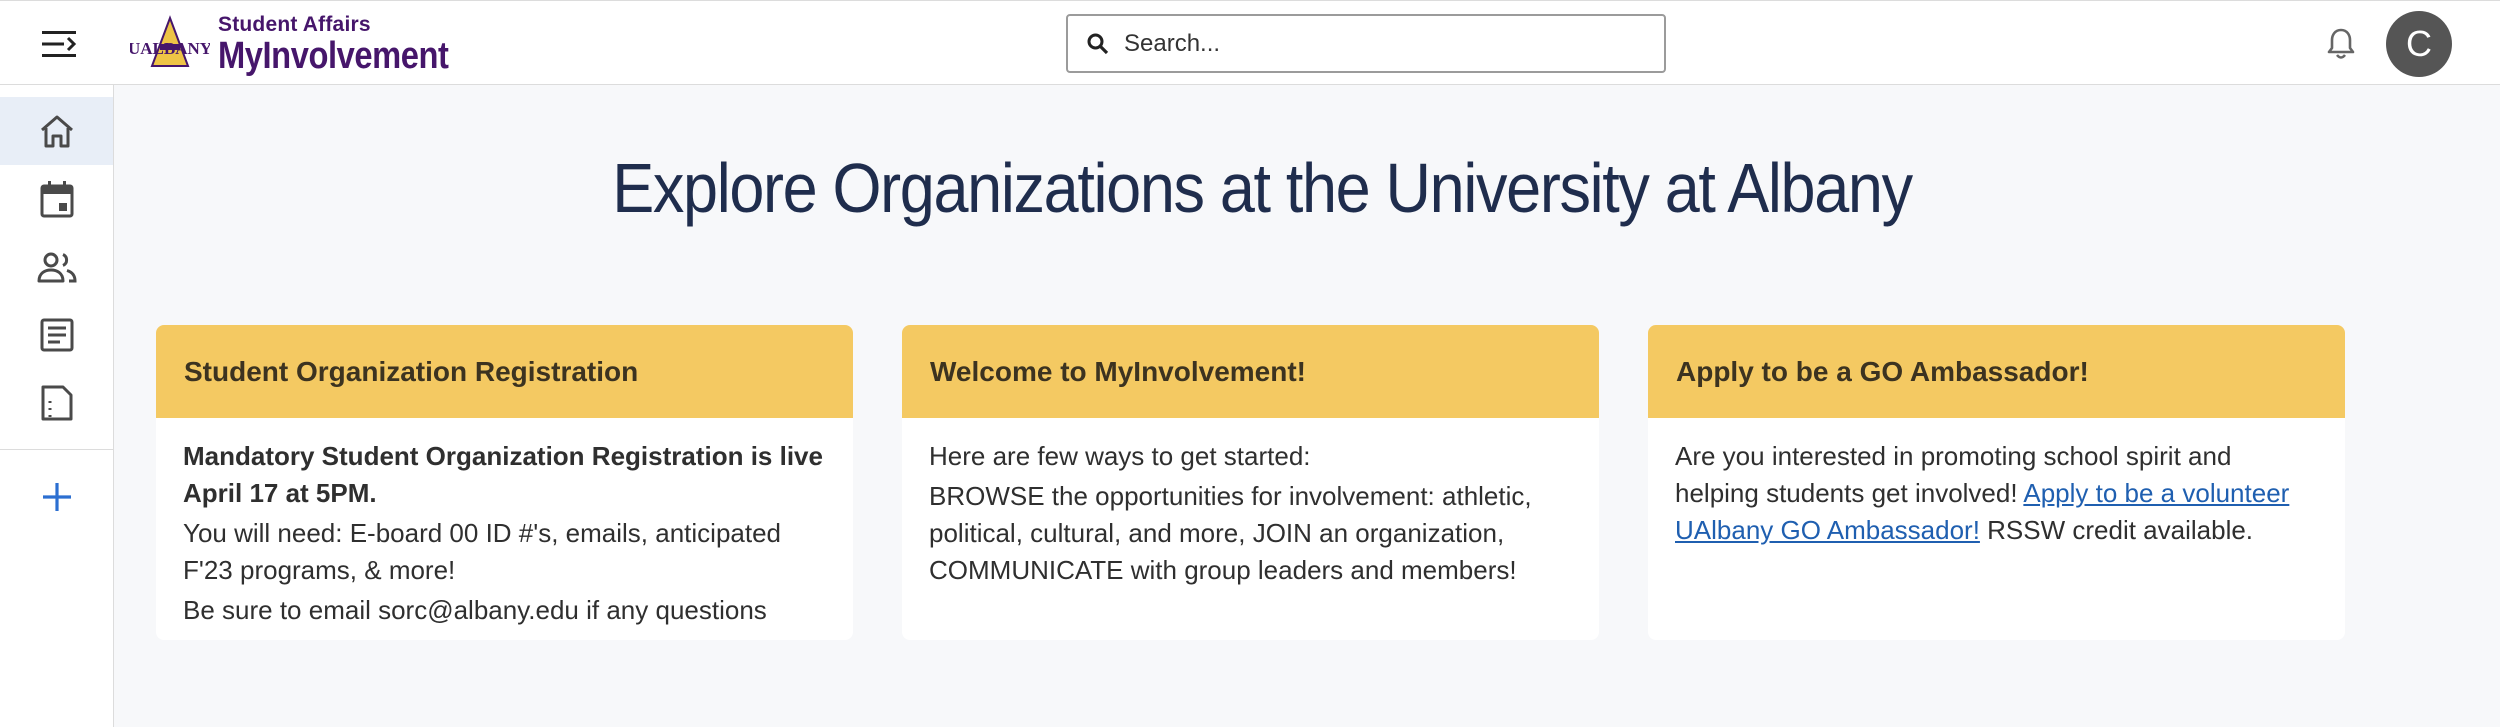 This screenshot has width=2500, height=727. I want to click on avatar-letter: C, so click(2419, 43).